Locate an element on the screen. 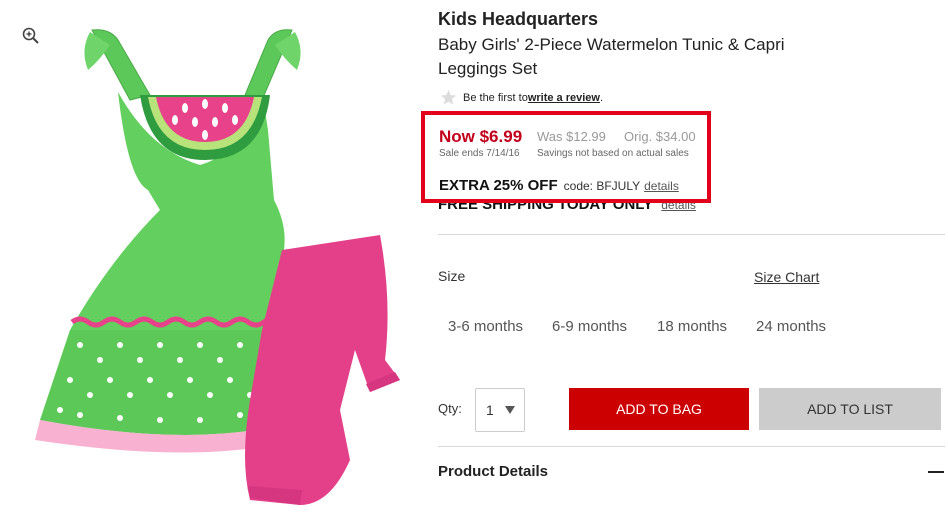  offer-details-link: details is located at coordinates (661, 186).